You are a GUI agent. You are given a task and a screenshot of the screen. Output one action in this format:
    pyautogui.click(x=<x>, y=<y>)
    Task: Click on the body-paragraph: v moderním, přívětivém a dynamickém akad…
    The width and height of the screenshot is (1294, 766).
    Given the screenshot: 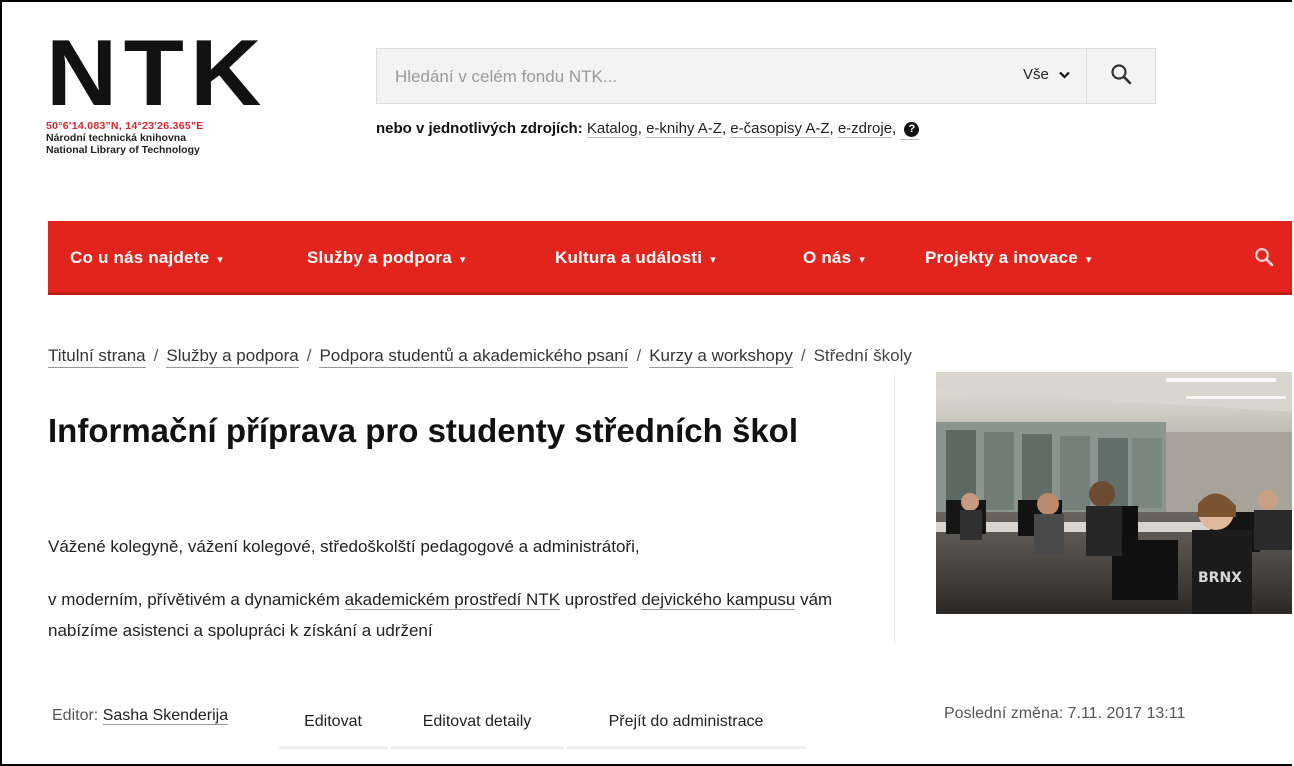 What is the action you would take?
    pyautogui.click(x=440, y=615)
    